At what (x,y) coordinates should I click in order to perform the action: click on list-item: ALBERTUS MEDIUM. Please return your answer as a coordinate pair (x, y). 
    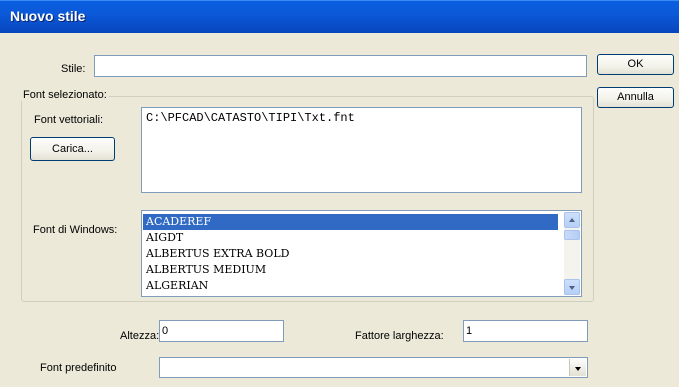
    Looking at the image, I should click on (204, 270).